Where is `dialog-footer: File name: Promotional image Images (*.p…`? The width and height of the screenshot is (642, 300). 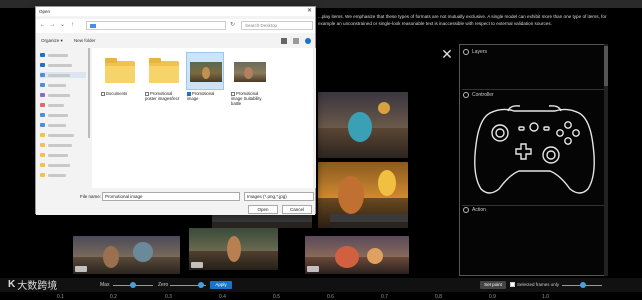
dialog-footer: File name: Promotional image Images (*.p… is located at coordinates (175, 202).